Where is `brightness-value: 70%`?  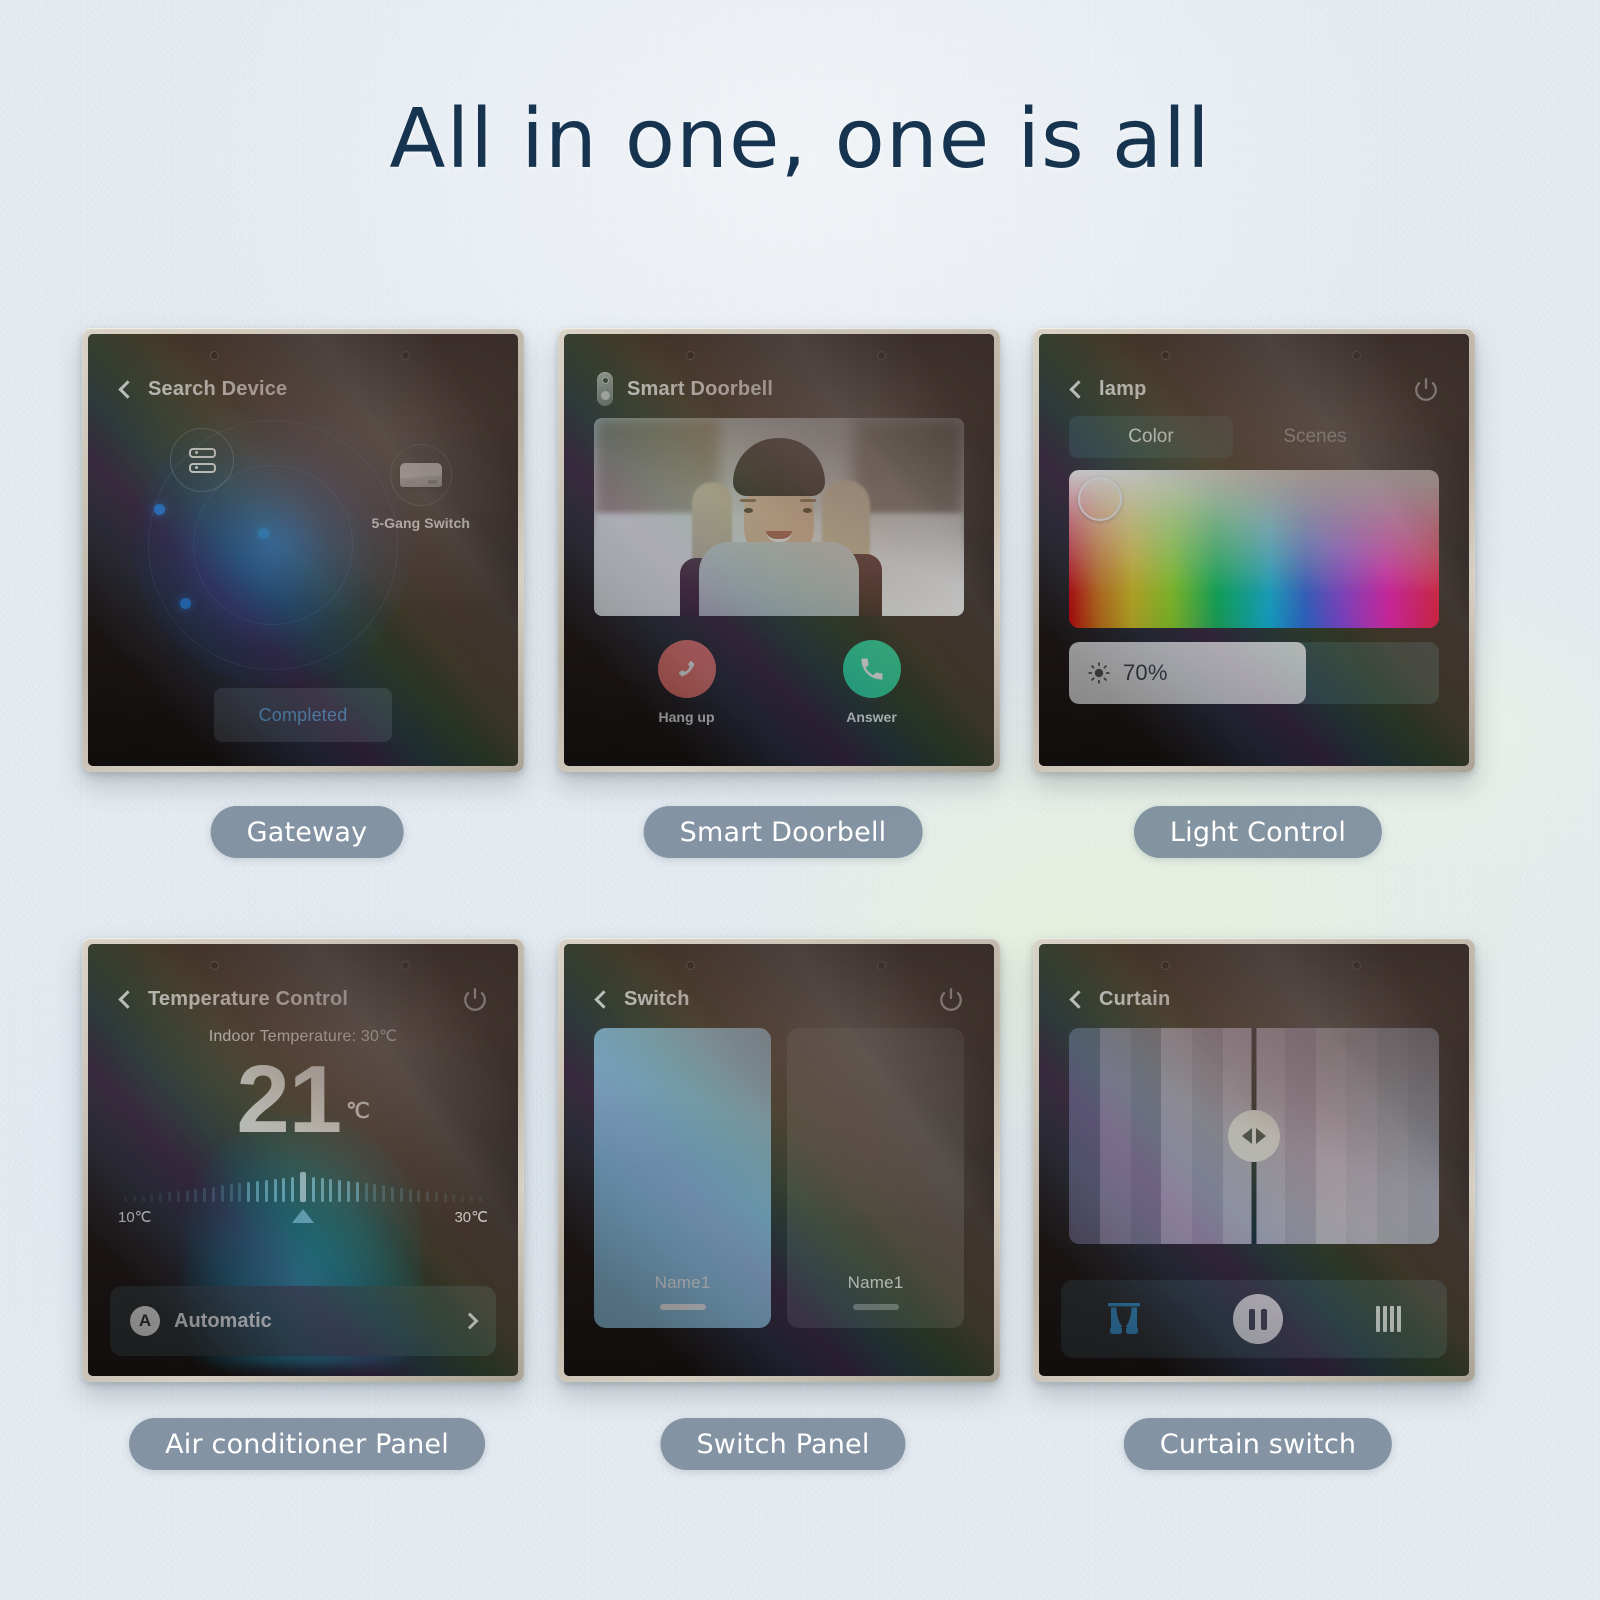
brightness-value: 70% is located at coordinates (1145, 672).